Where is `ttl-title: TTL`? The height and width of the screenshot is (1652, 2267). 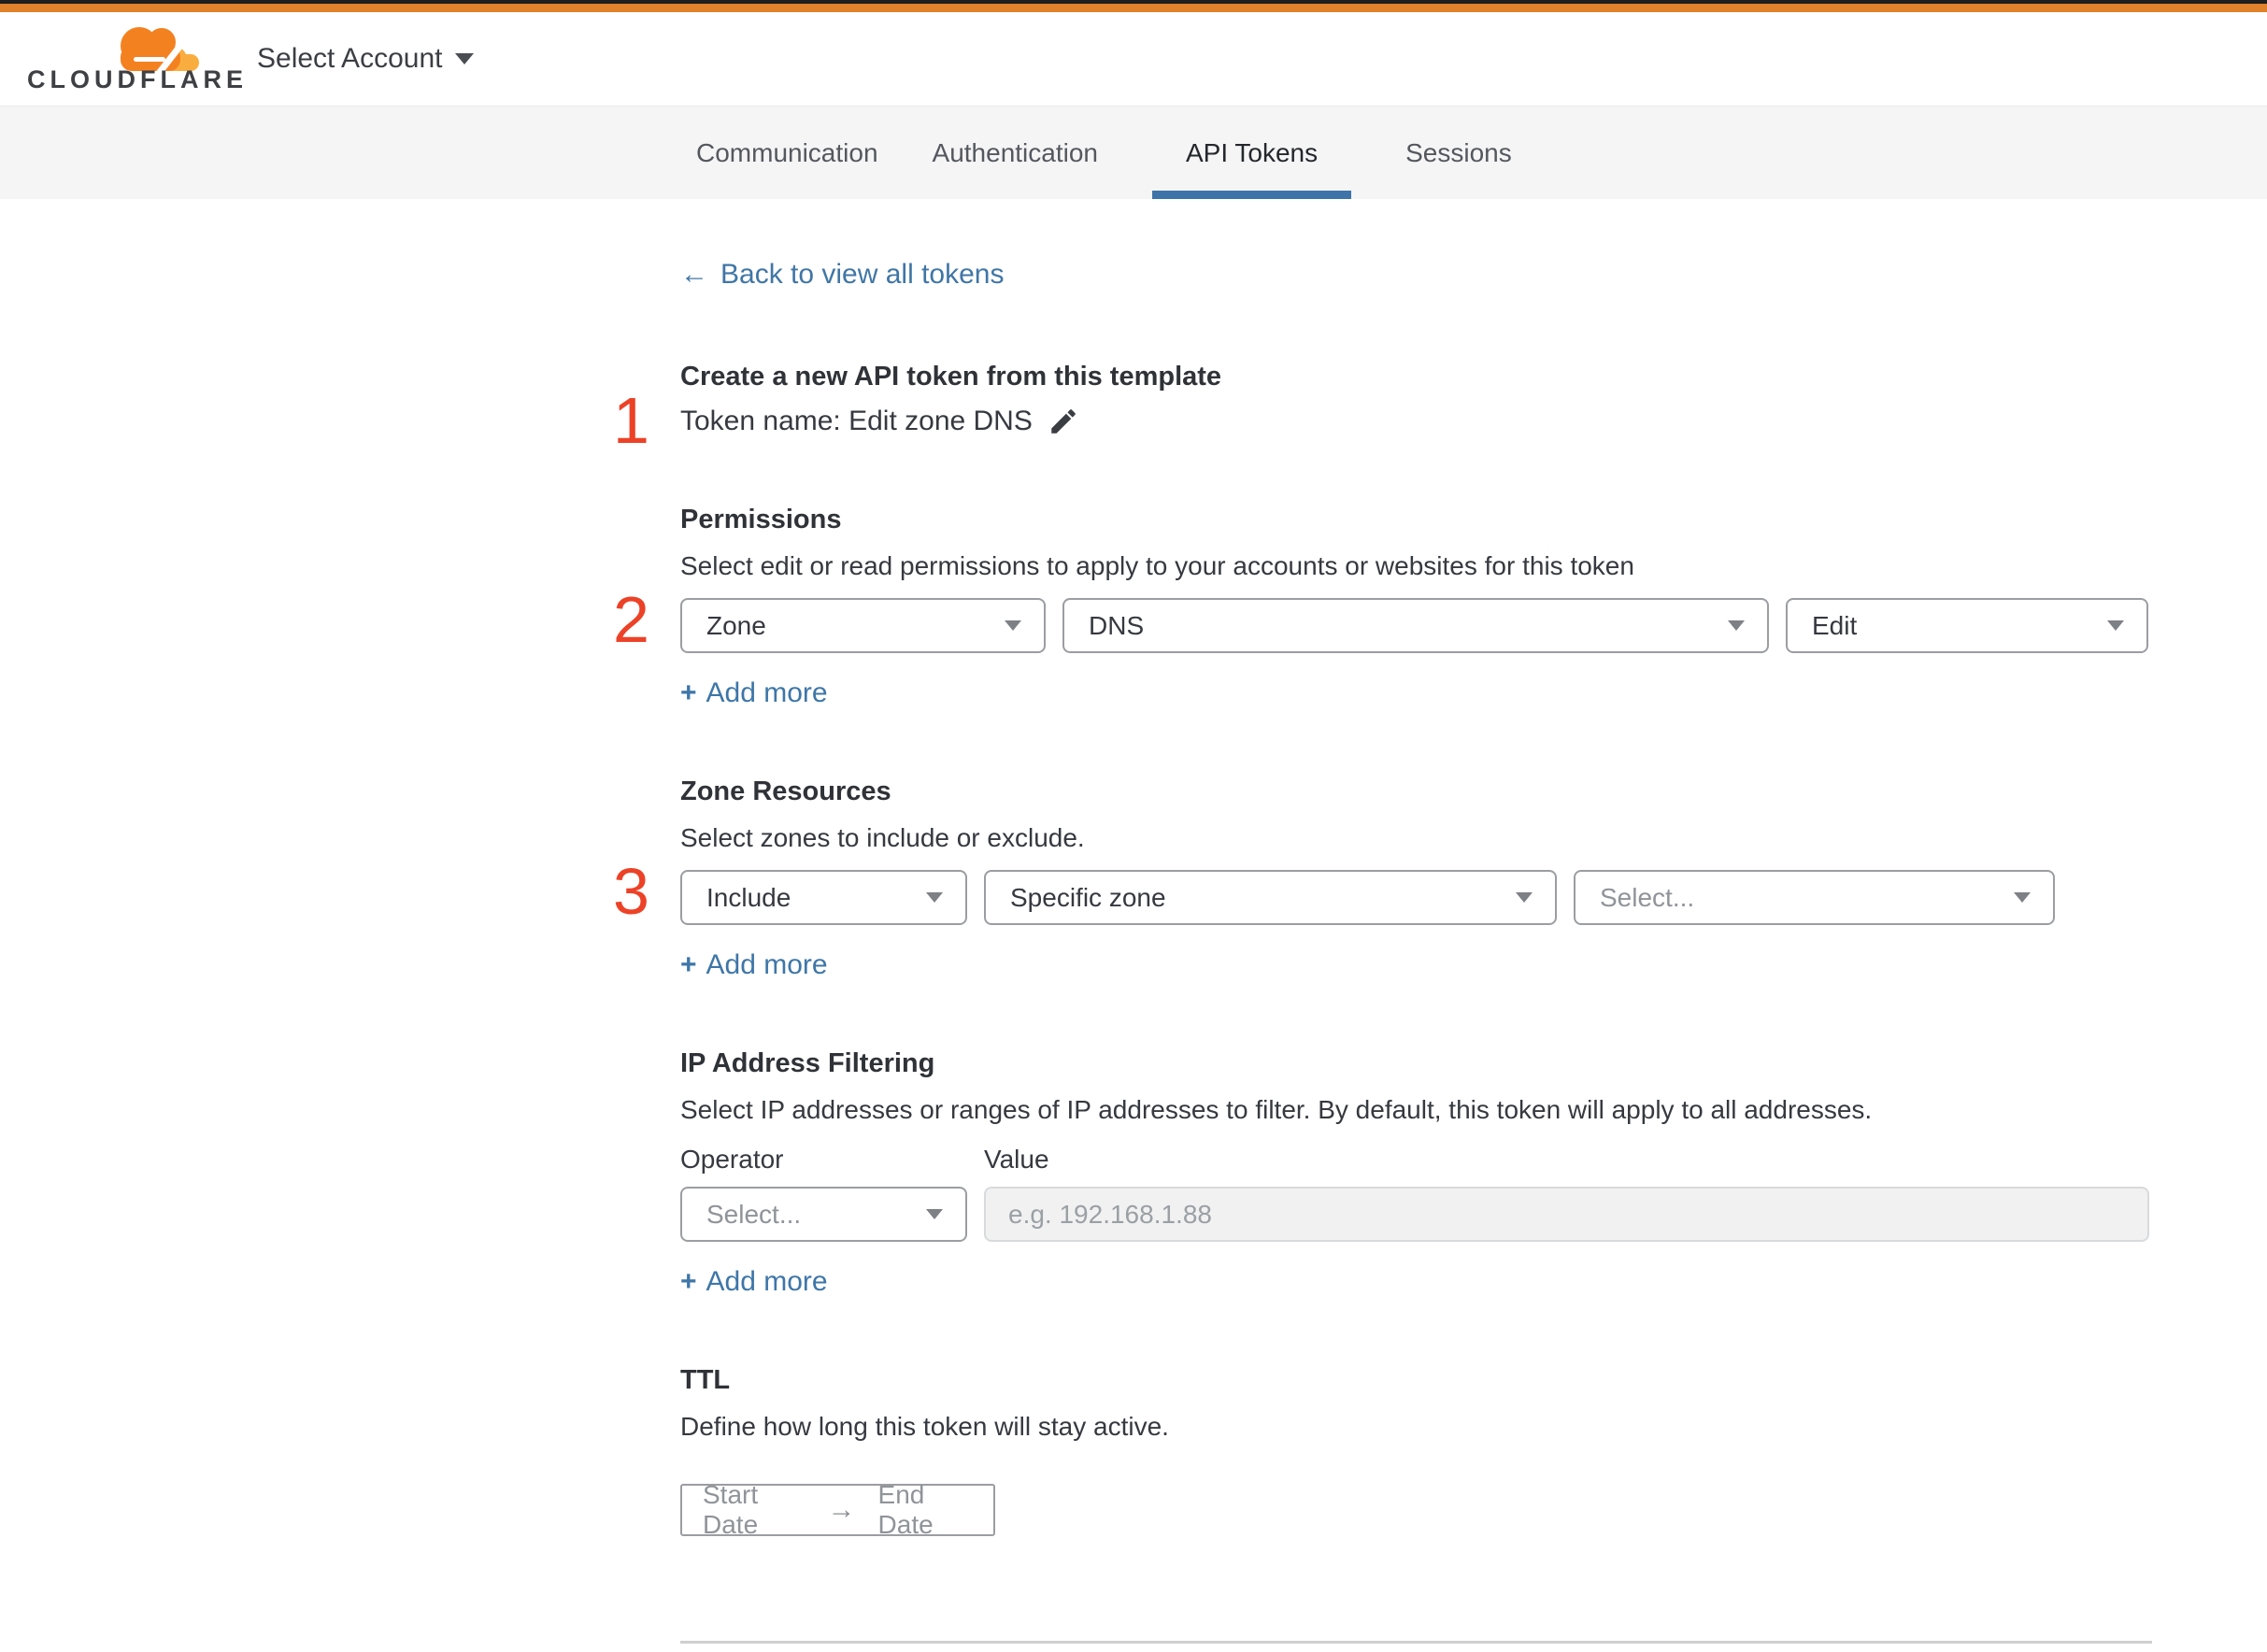
ttl-title: TTL is located at coordinates (706, 1380).